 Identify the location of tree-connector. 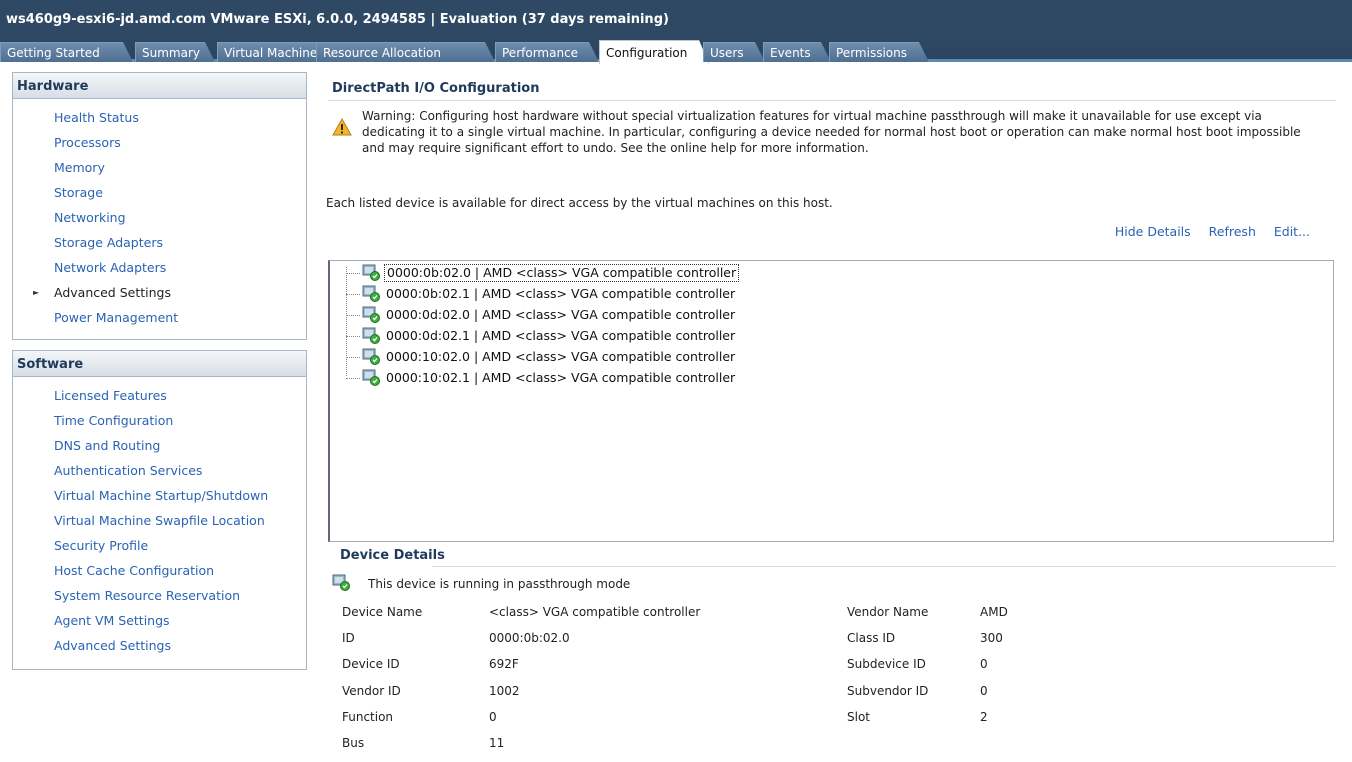
(346, 321).